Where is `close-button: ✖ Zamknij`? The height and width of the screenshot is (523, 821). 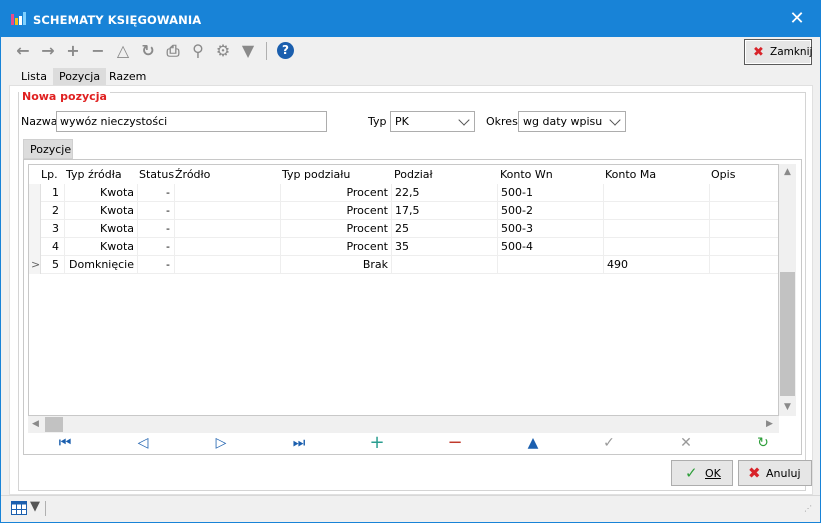 close-button: ✖ Zamknij is located at coordinates (778, 52).